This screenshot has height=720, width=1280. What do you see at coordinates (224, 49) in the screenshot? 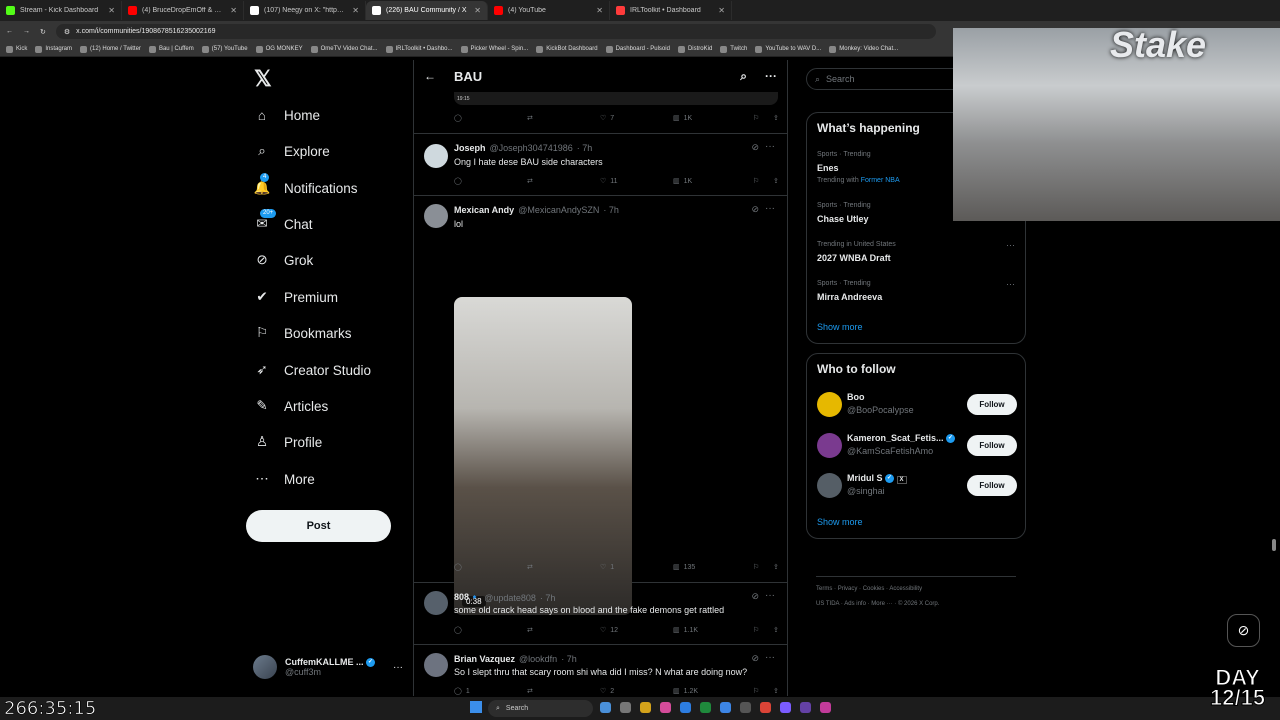
I see `bookmark-item: (57) YouTube` at bounding box center [224, 49].